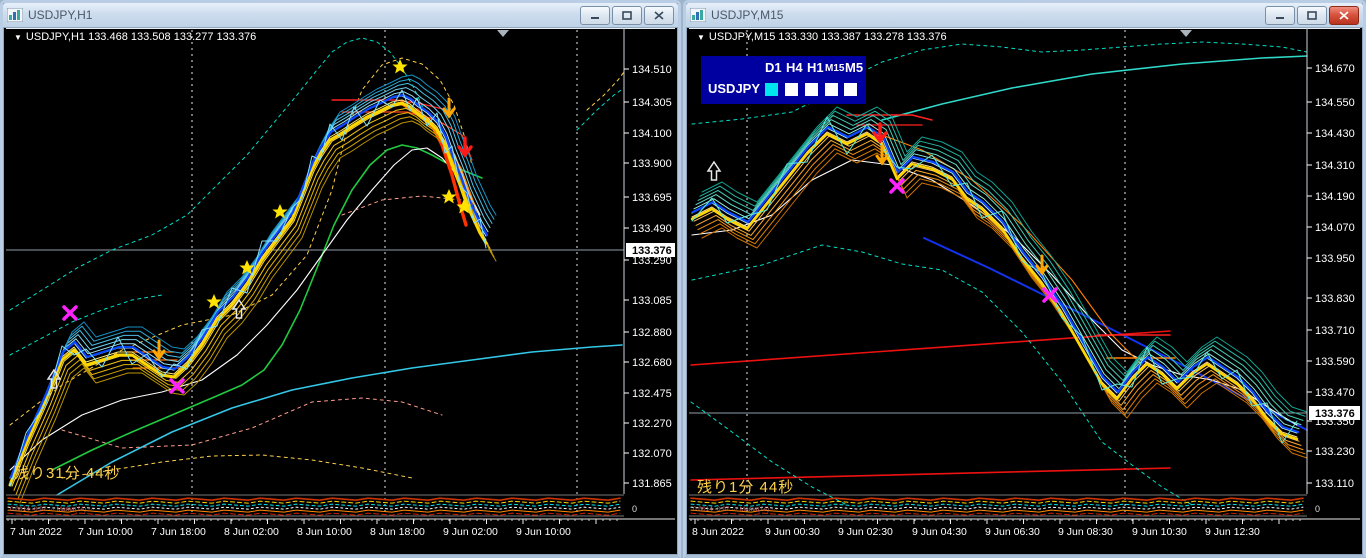 The height and width of the screenshot is (558, 1366). I want to click on price-axis-label: 133.110, so click(1334, 484).